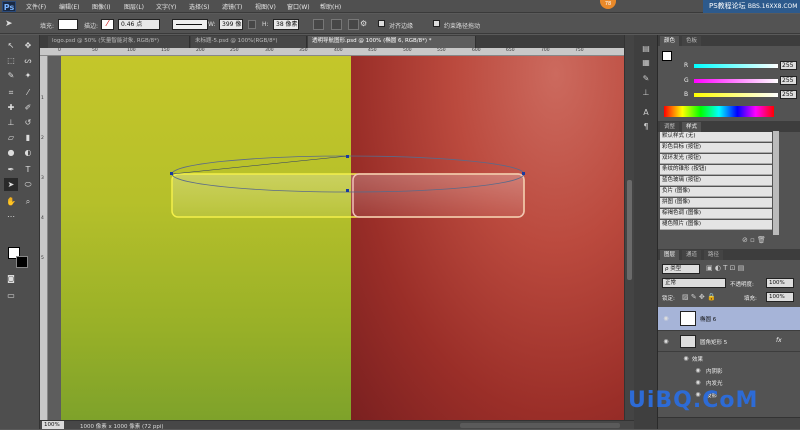 This screenshot has width=800, height=430. I want to click on menu-help: 帮助(H), so click(330, 6).